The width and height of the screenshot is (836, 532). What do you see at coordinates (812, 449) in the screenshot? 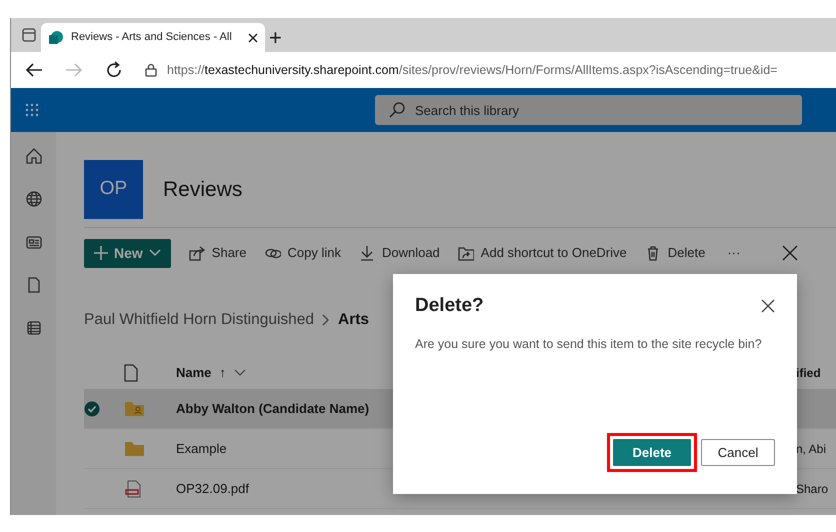
I see `table-cell-text: n, Abi` at bounding box center [812, 449].